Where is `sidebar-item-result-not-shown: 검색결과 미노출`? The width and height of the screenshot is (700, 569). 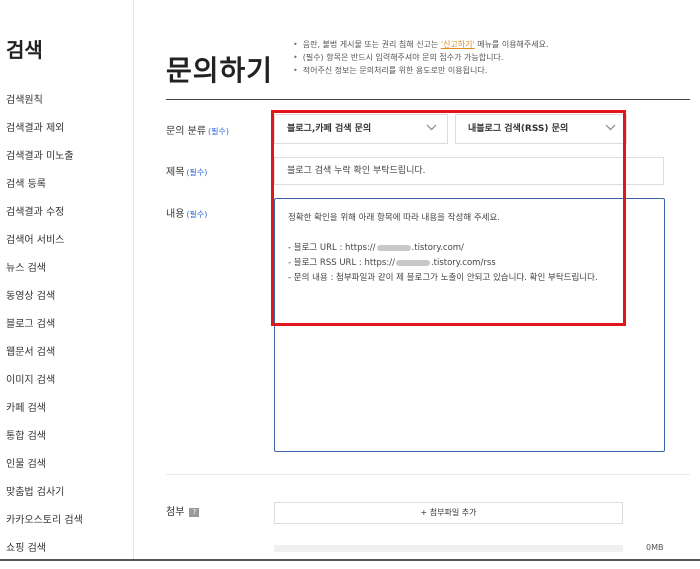 sidebar-item-result-not-shown: 검색결과 미노출 is located at coordinates (44, 163).